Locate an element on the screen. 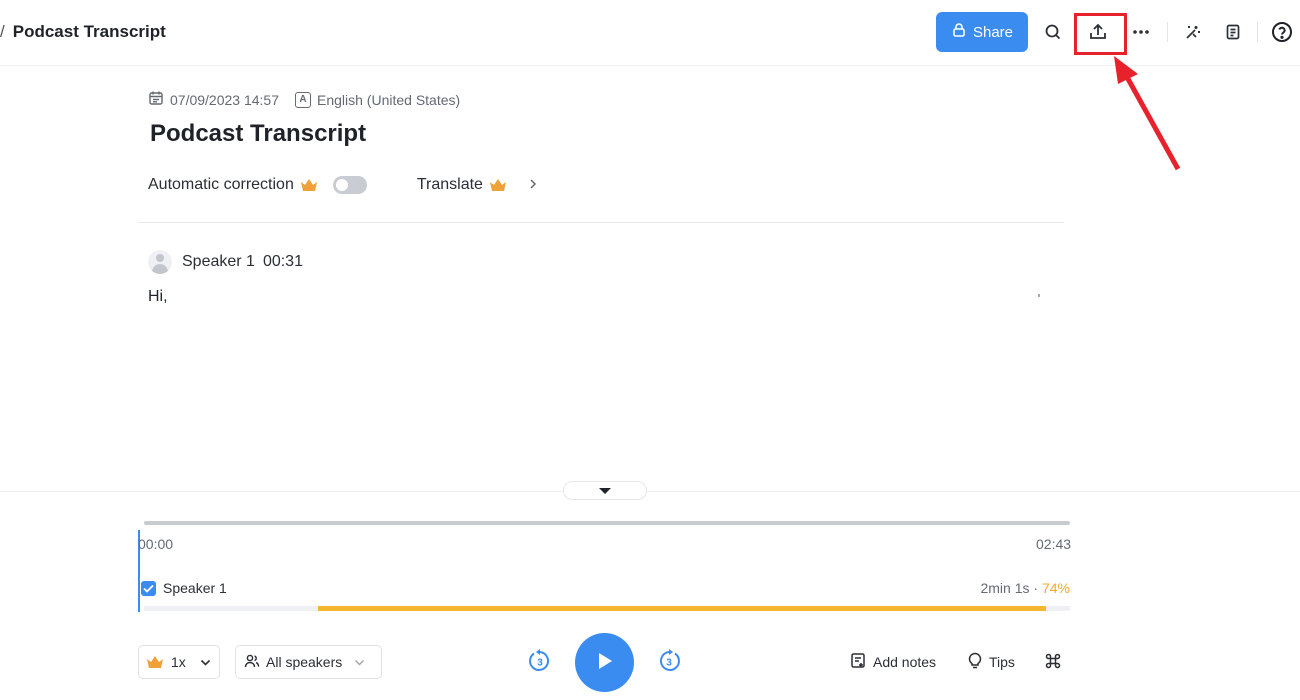  speaker-filter-value: All speakers is located at coordinates (304, 662).